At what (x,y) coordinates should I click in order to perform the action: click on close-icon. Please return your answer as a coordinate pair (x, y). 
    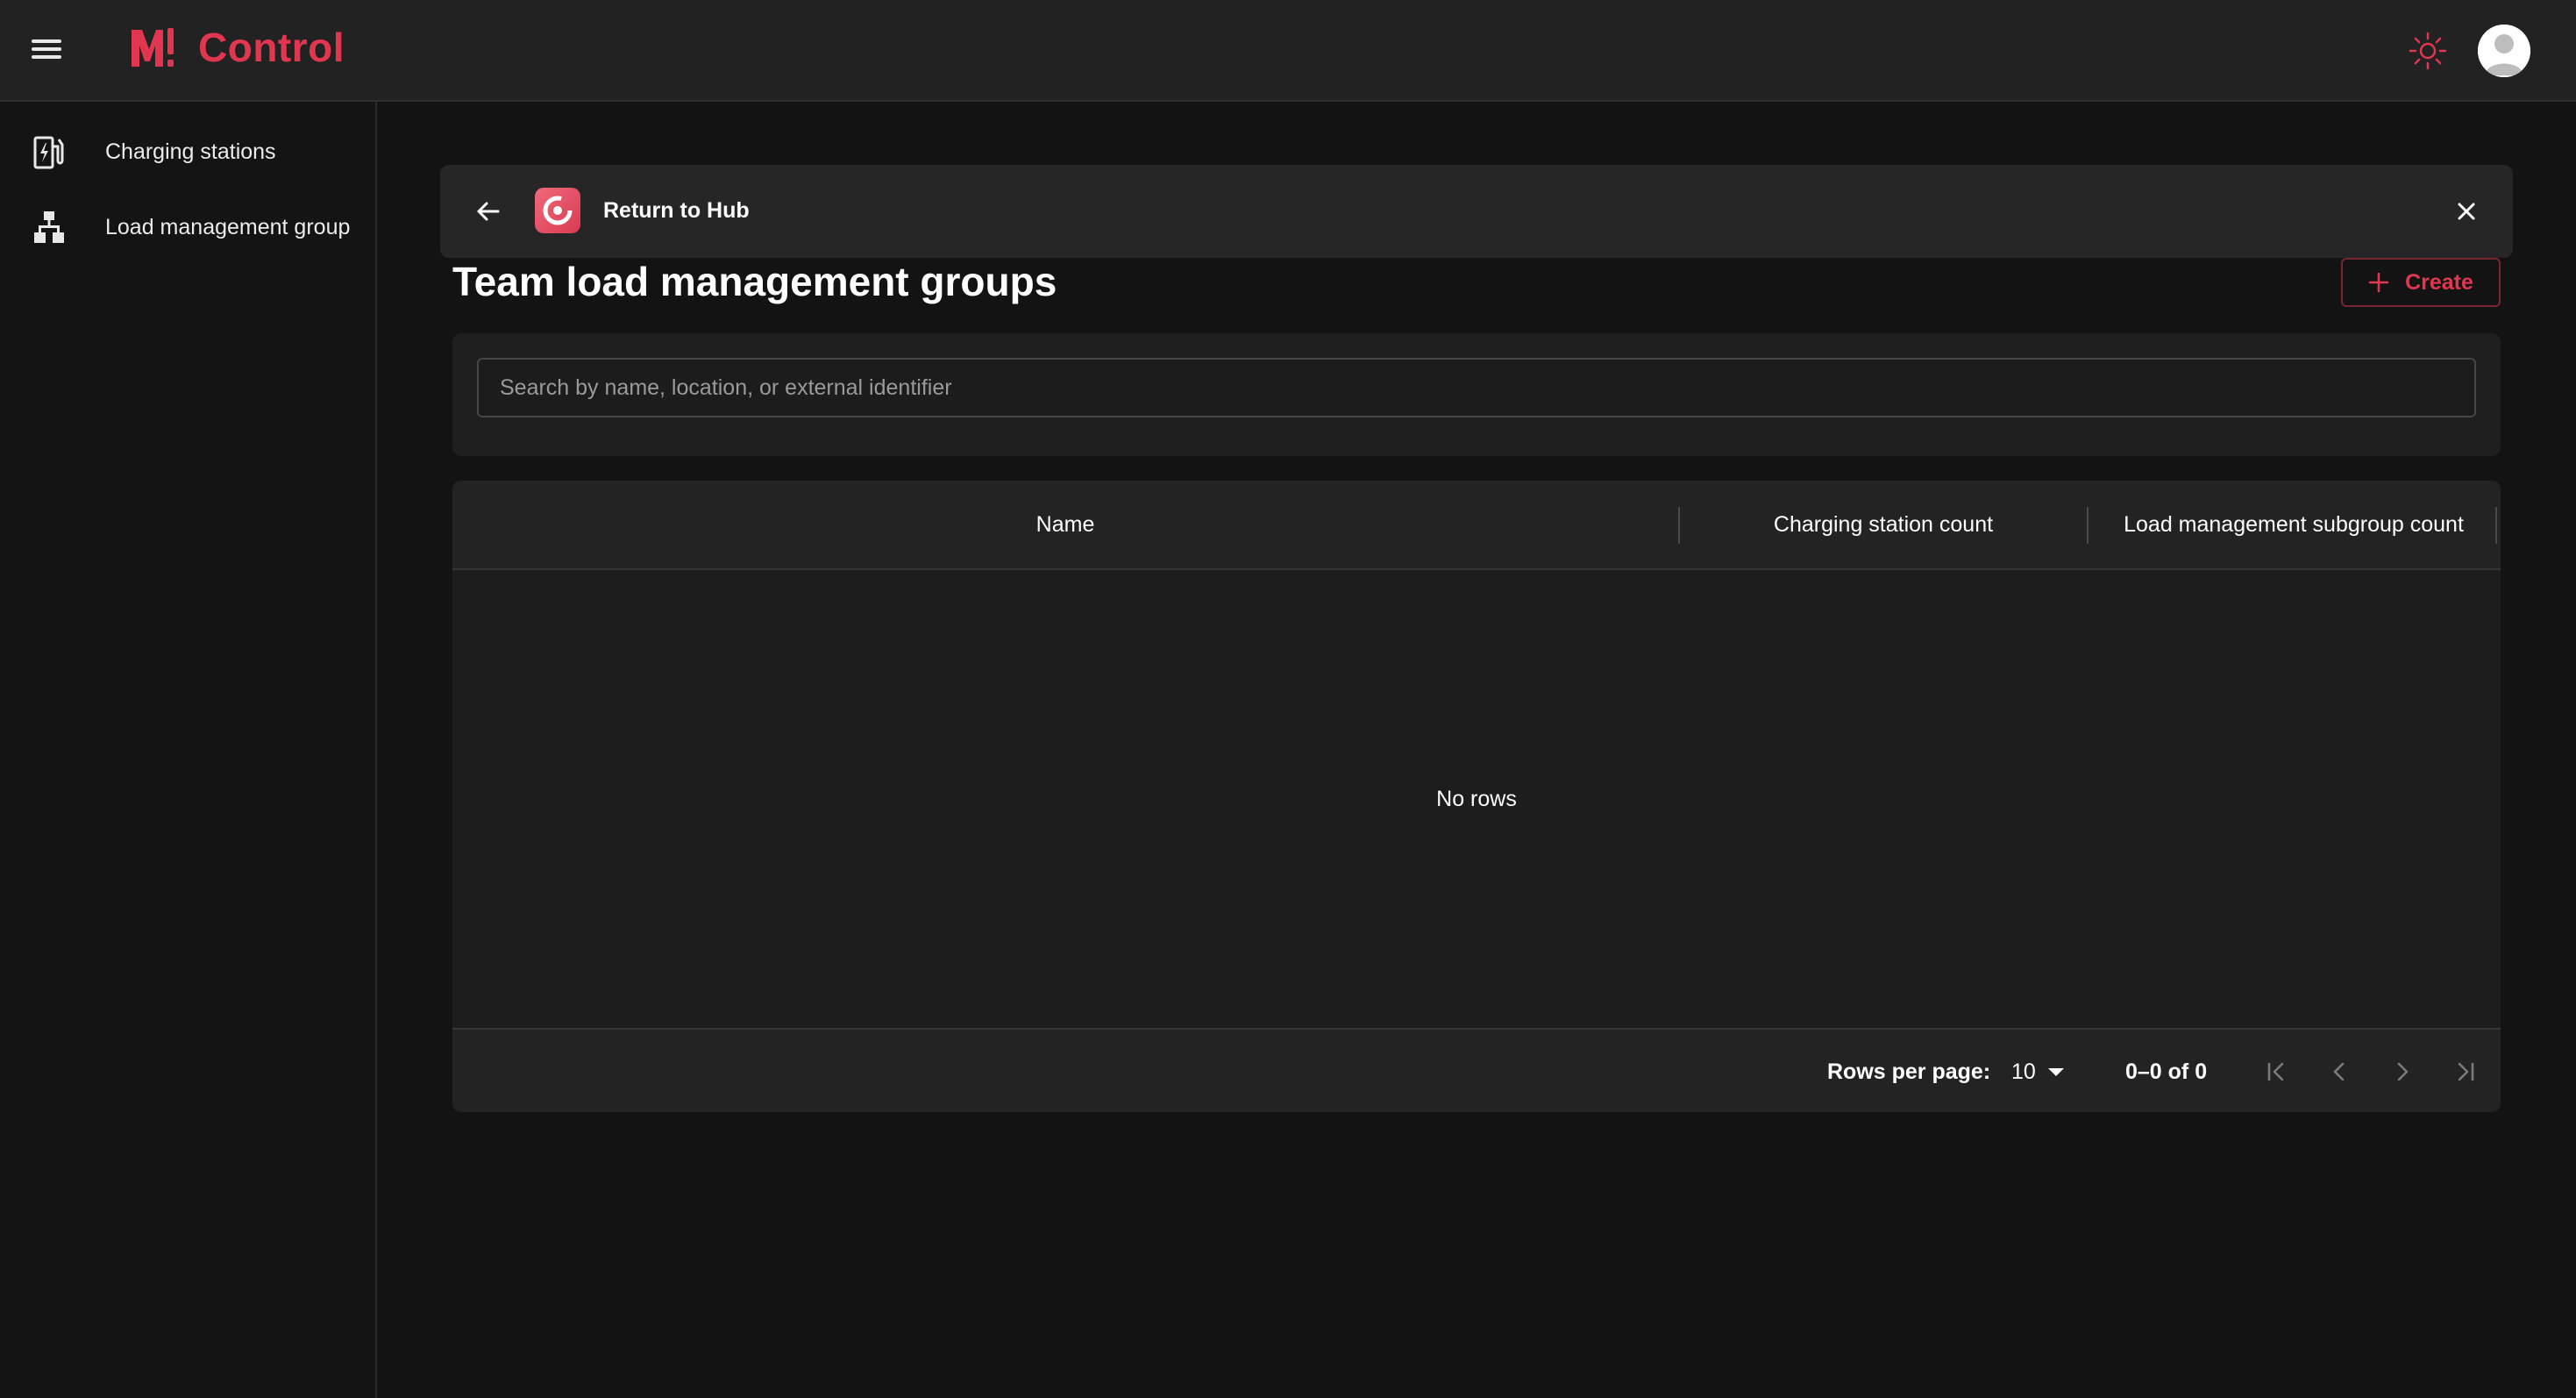
    Looking at the image, I should click on (2466, 211).